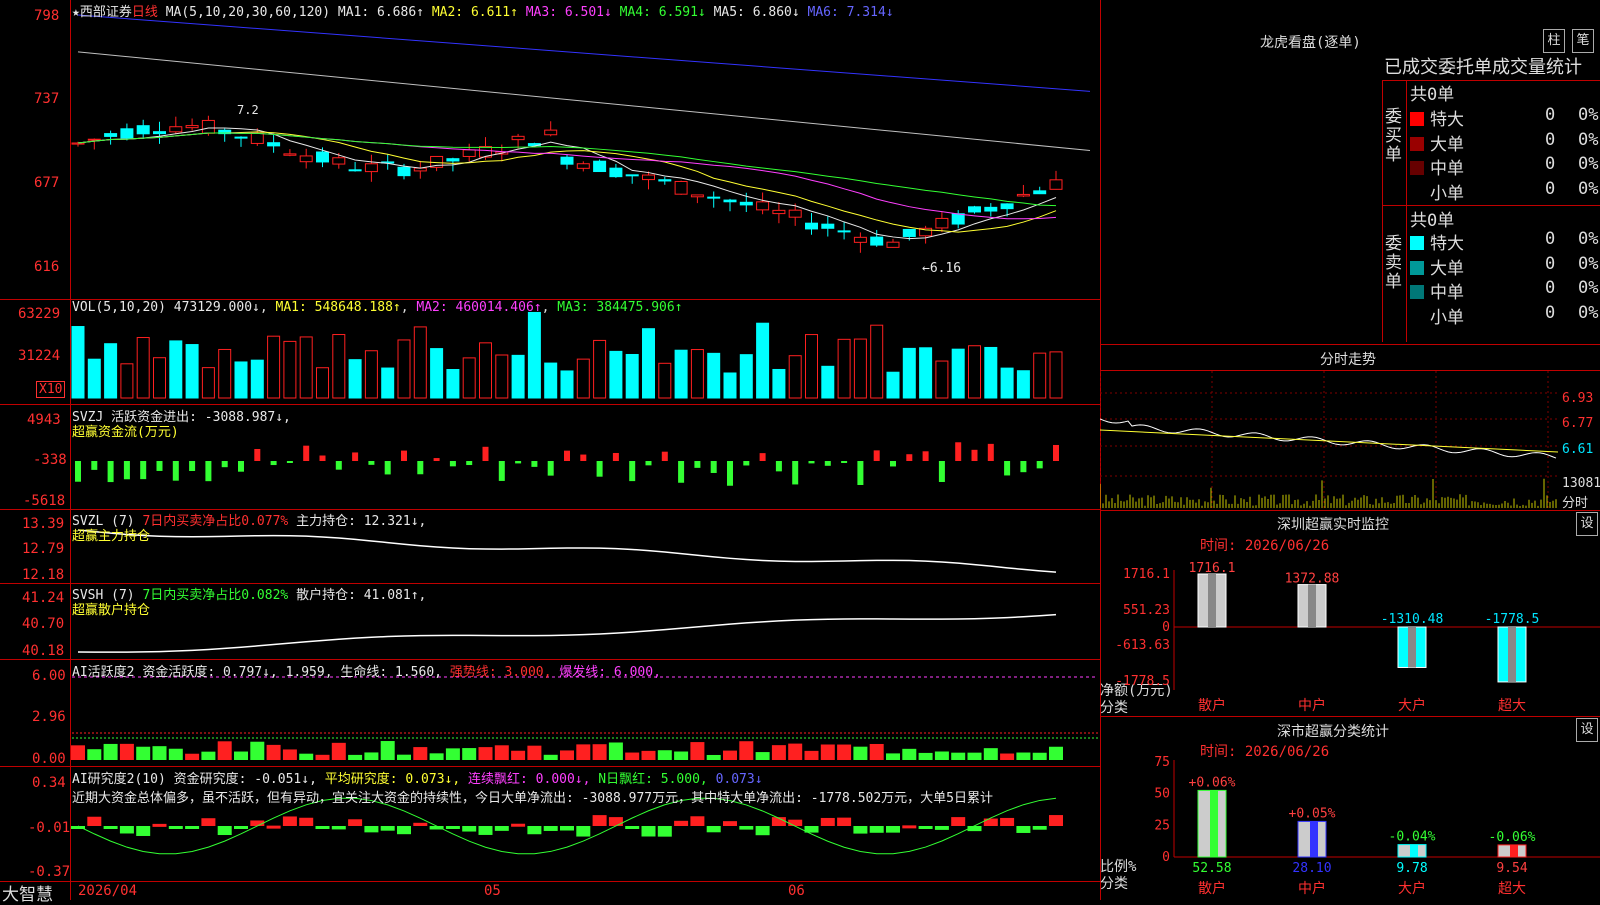 This screenshot has height=905, width=1600. Describe the element at coordinates (44, 501) in the screenshot. I see `svzj-tick: -5618` at that location.